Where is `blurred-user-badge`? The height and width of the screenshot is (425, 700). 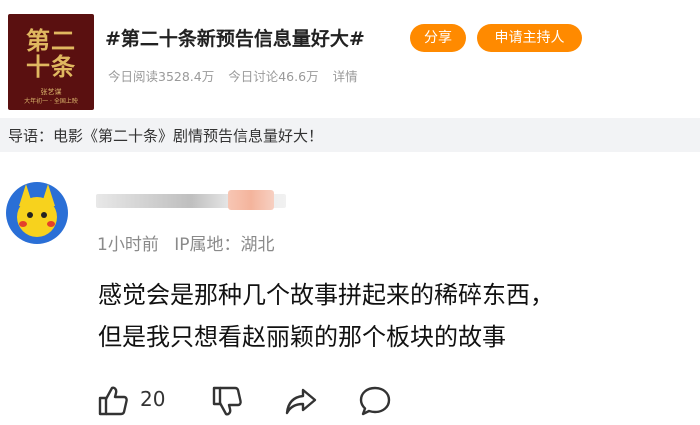 blurred-user-badge is located at coordinates (251, 200).